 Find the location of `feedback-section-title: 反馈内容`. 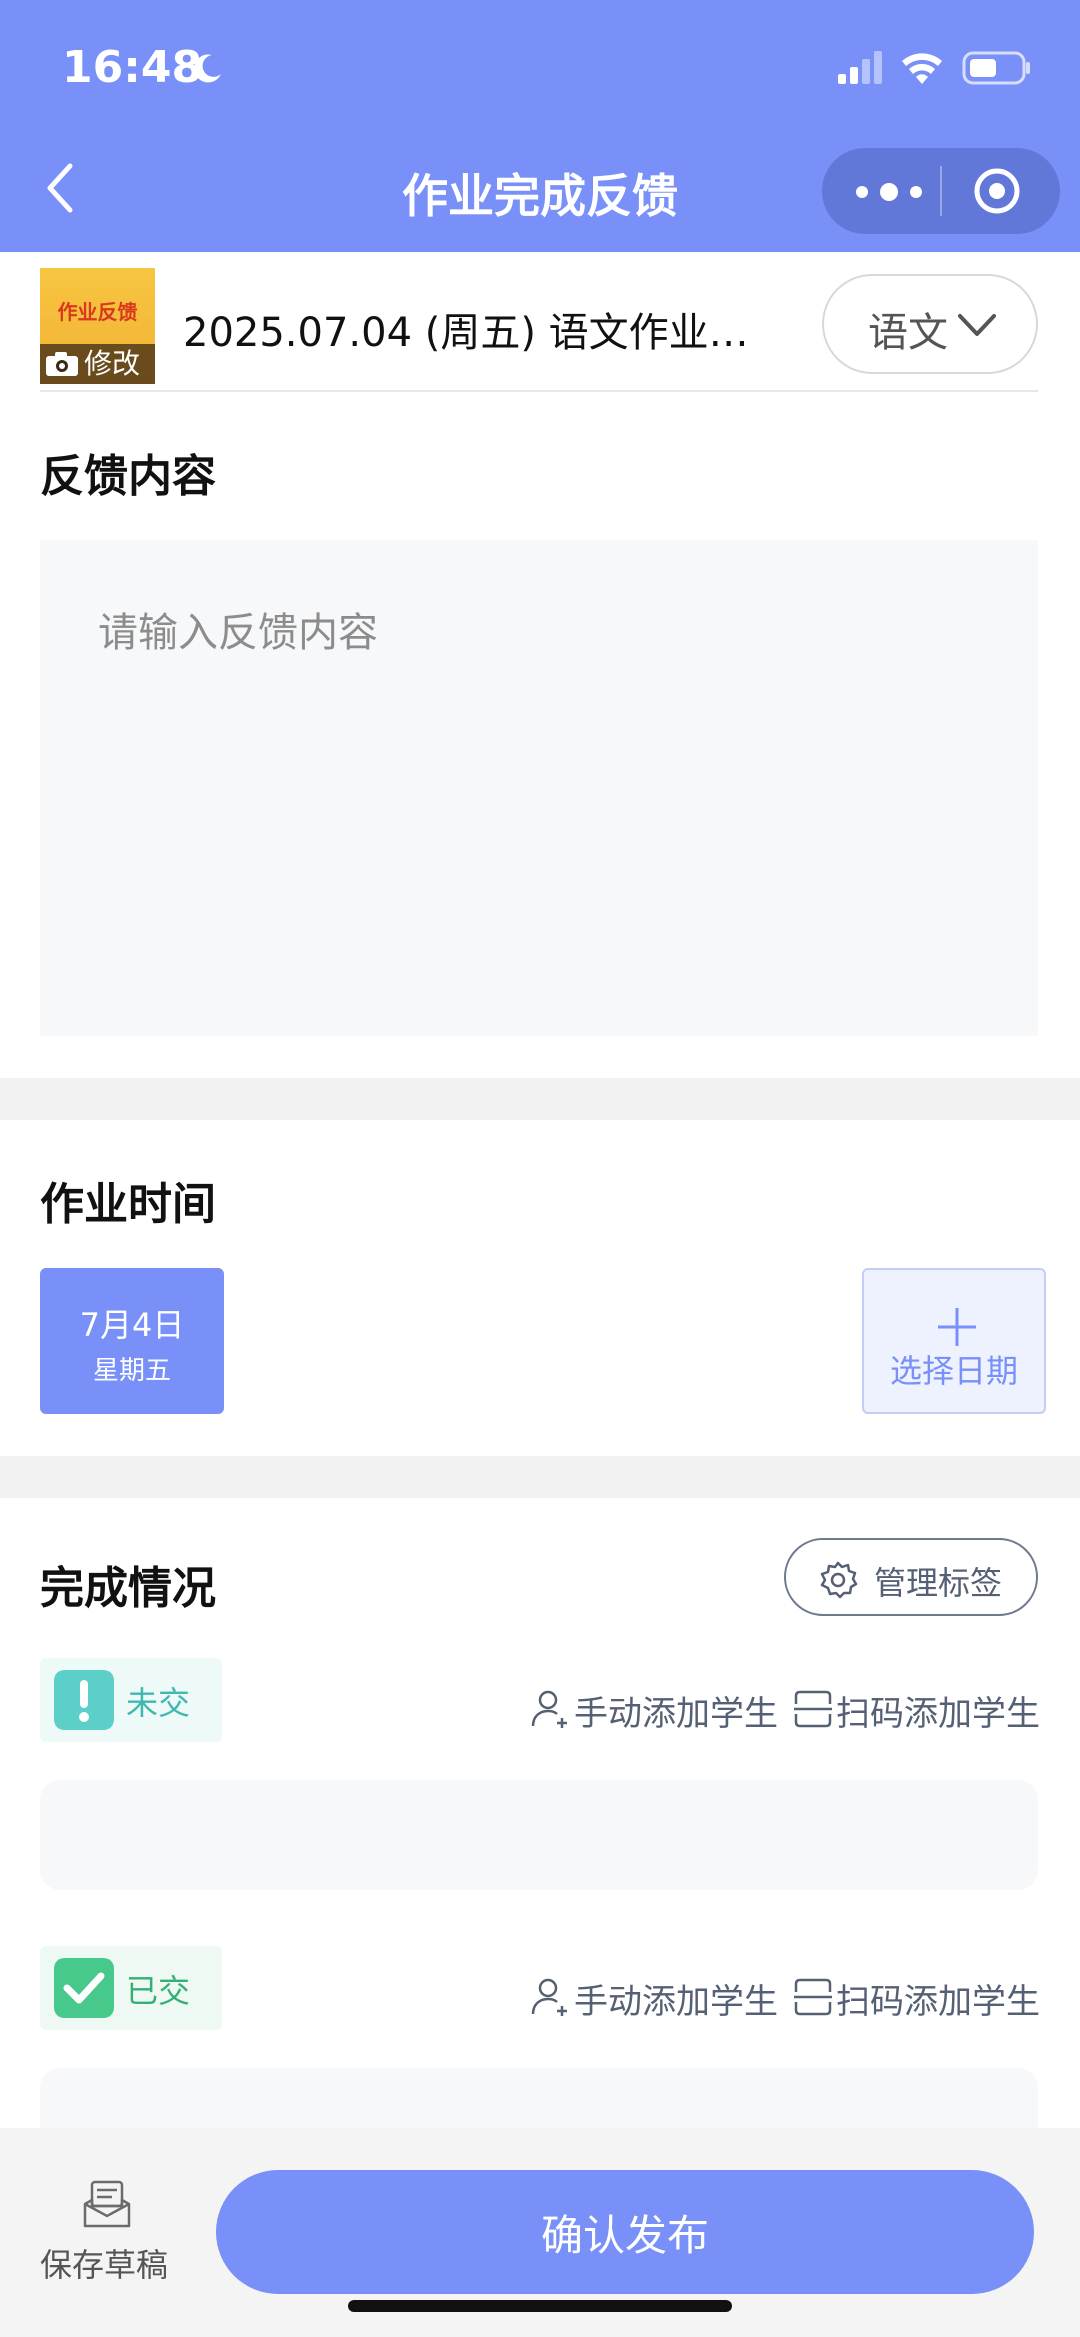

feedback-section-title: 反馈内容 is located at coordinates (128, 476).